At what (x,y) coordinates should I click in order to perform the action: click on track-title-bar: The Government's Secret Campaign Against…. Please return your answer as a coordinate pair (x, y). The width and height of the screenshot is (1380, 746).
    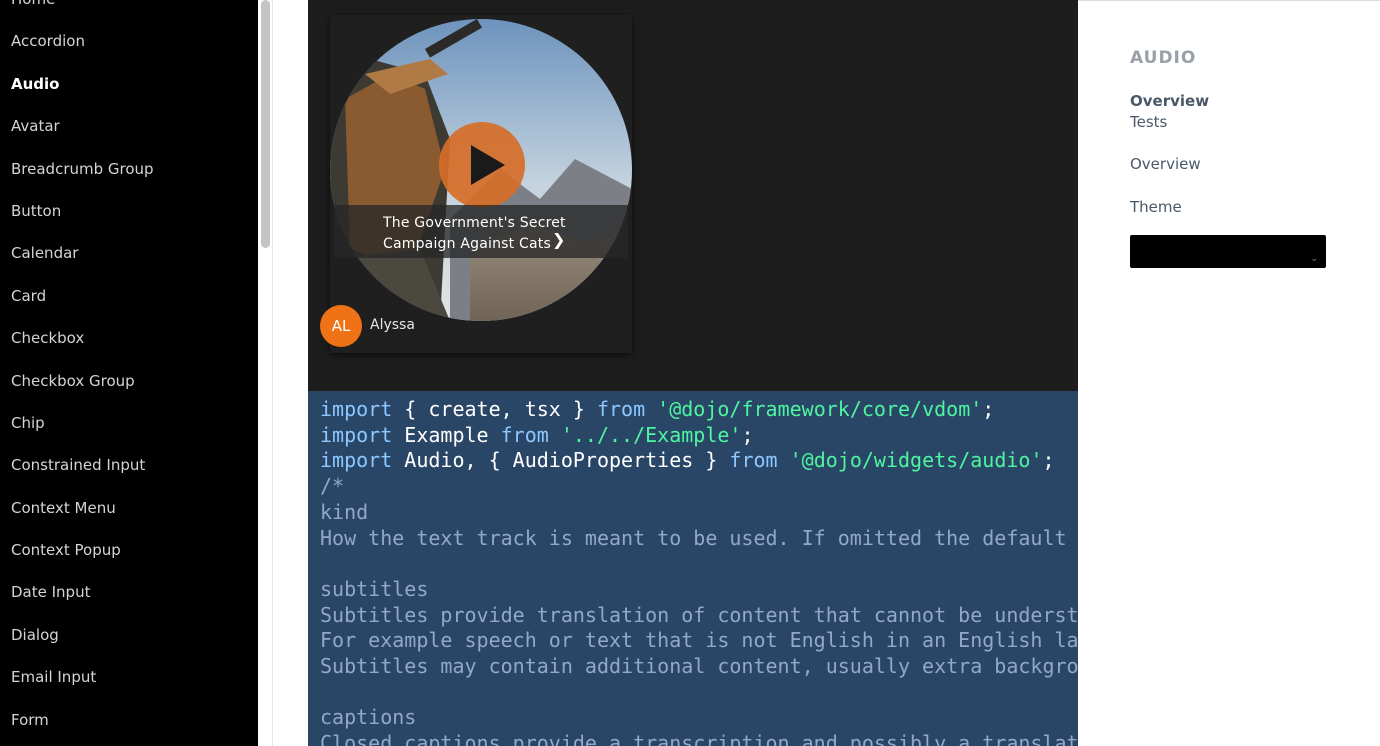
    Looking at the image, I should click on (481, 231).